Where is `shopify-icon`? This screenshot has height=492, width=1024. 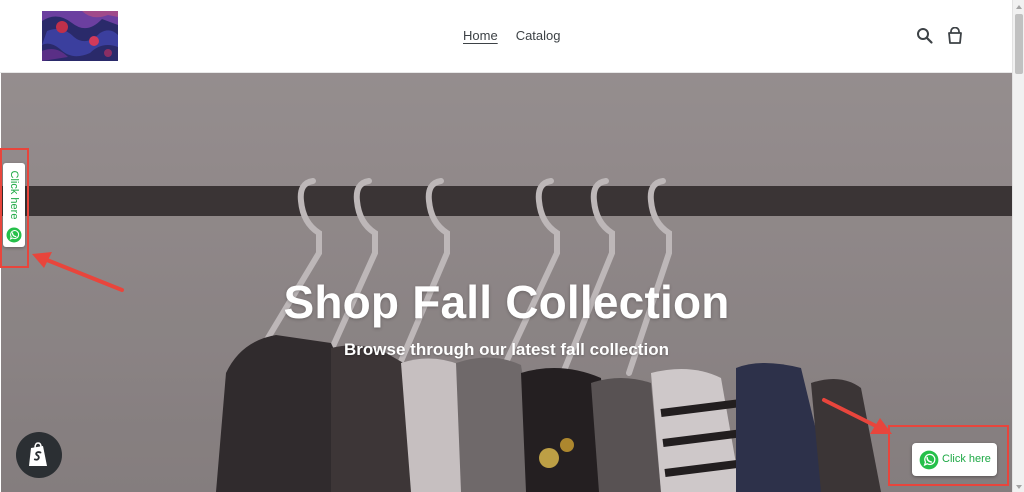 shopify-icon is located at coordinates (38, 454).